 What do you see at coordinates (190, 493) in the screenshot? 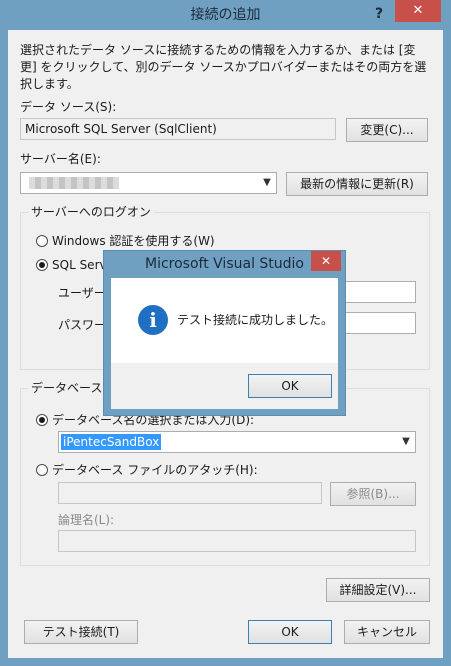
I see `attach-file-input` at bounding box center [190, 493].